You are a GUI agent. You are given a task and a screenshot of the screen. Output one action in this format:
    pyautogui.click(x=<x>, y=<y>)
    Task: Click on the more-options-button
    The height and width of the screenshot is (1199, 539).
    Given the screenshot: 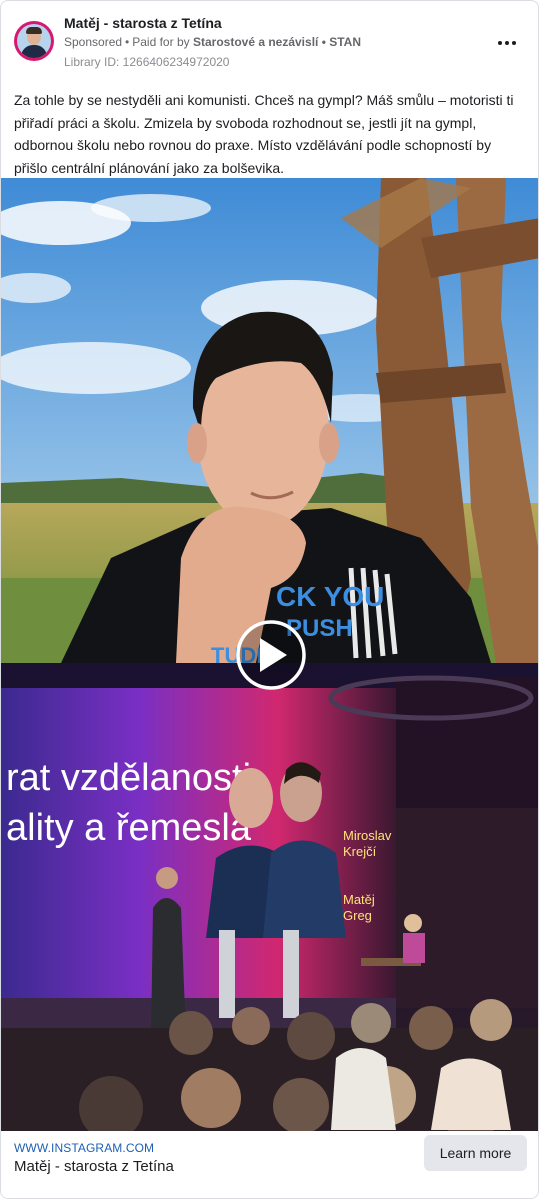 What is the action you would take?
    pyautogui.click(x=507, y=43)
    